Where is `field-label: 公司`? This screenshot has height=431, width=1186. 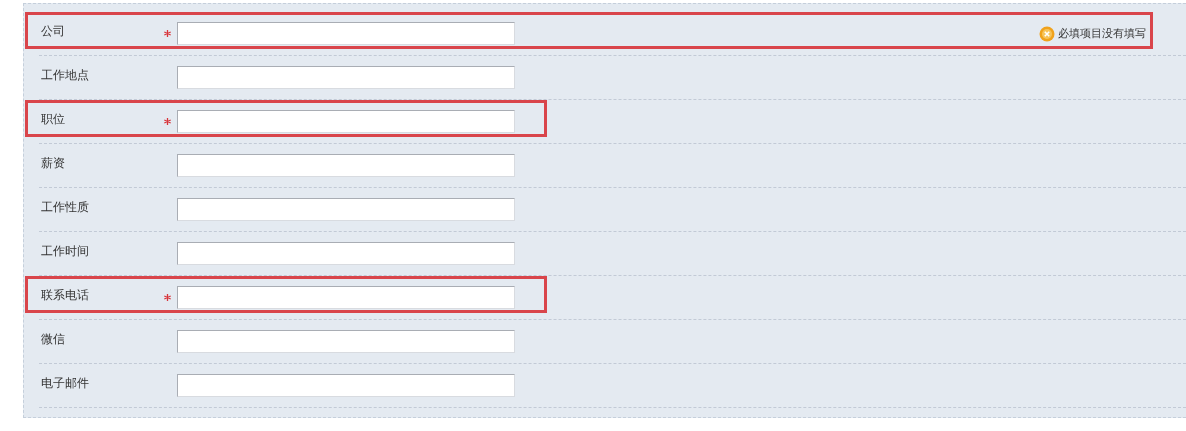 field-label: 公司 is located at coordinates (53, 31).